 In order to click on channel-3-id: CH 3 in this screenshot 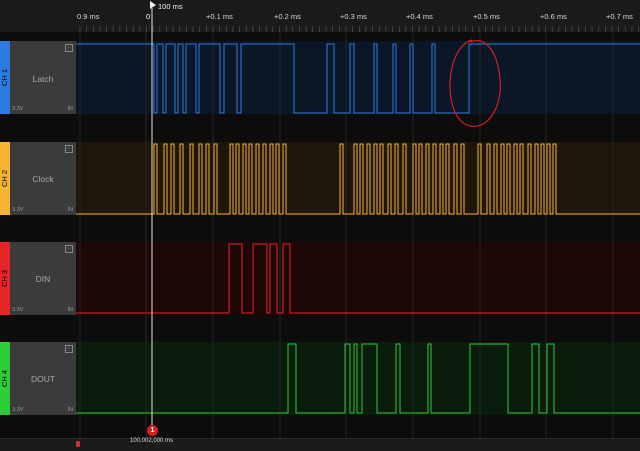, I will do `click(4, 278)`.